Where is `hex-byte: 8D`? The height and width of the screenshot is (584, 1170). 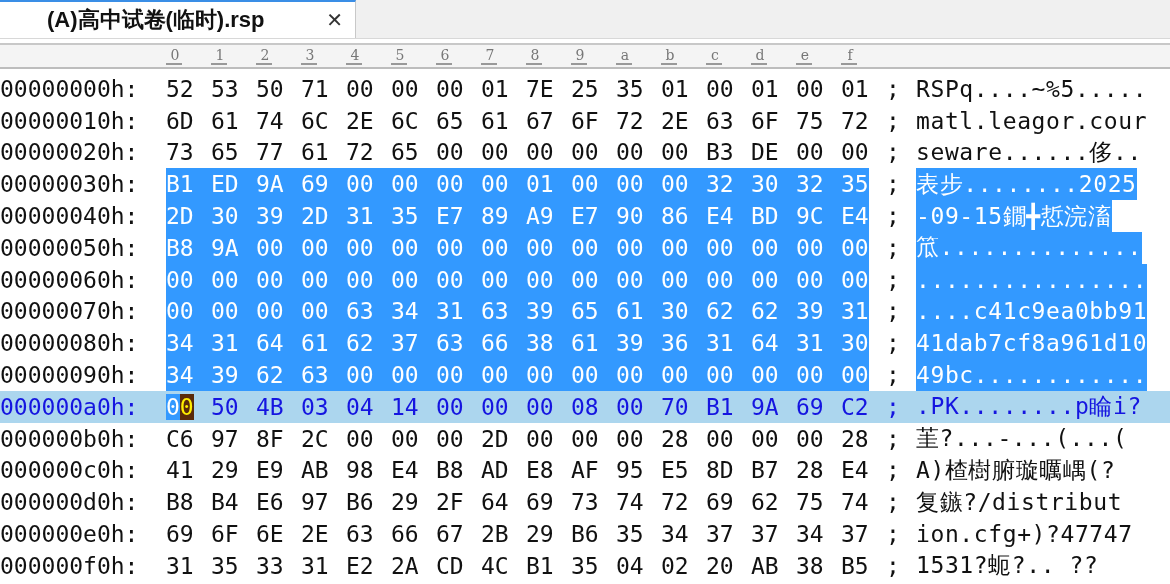
hex-byte: 8D is located at coordinates (720, 470).